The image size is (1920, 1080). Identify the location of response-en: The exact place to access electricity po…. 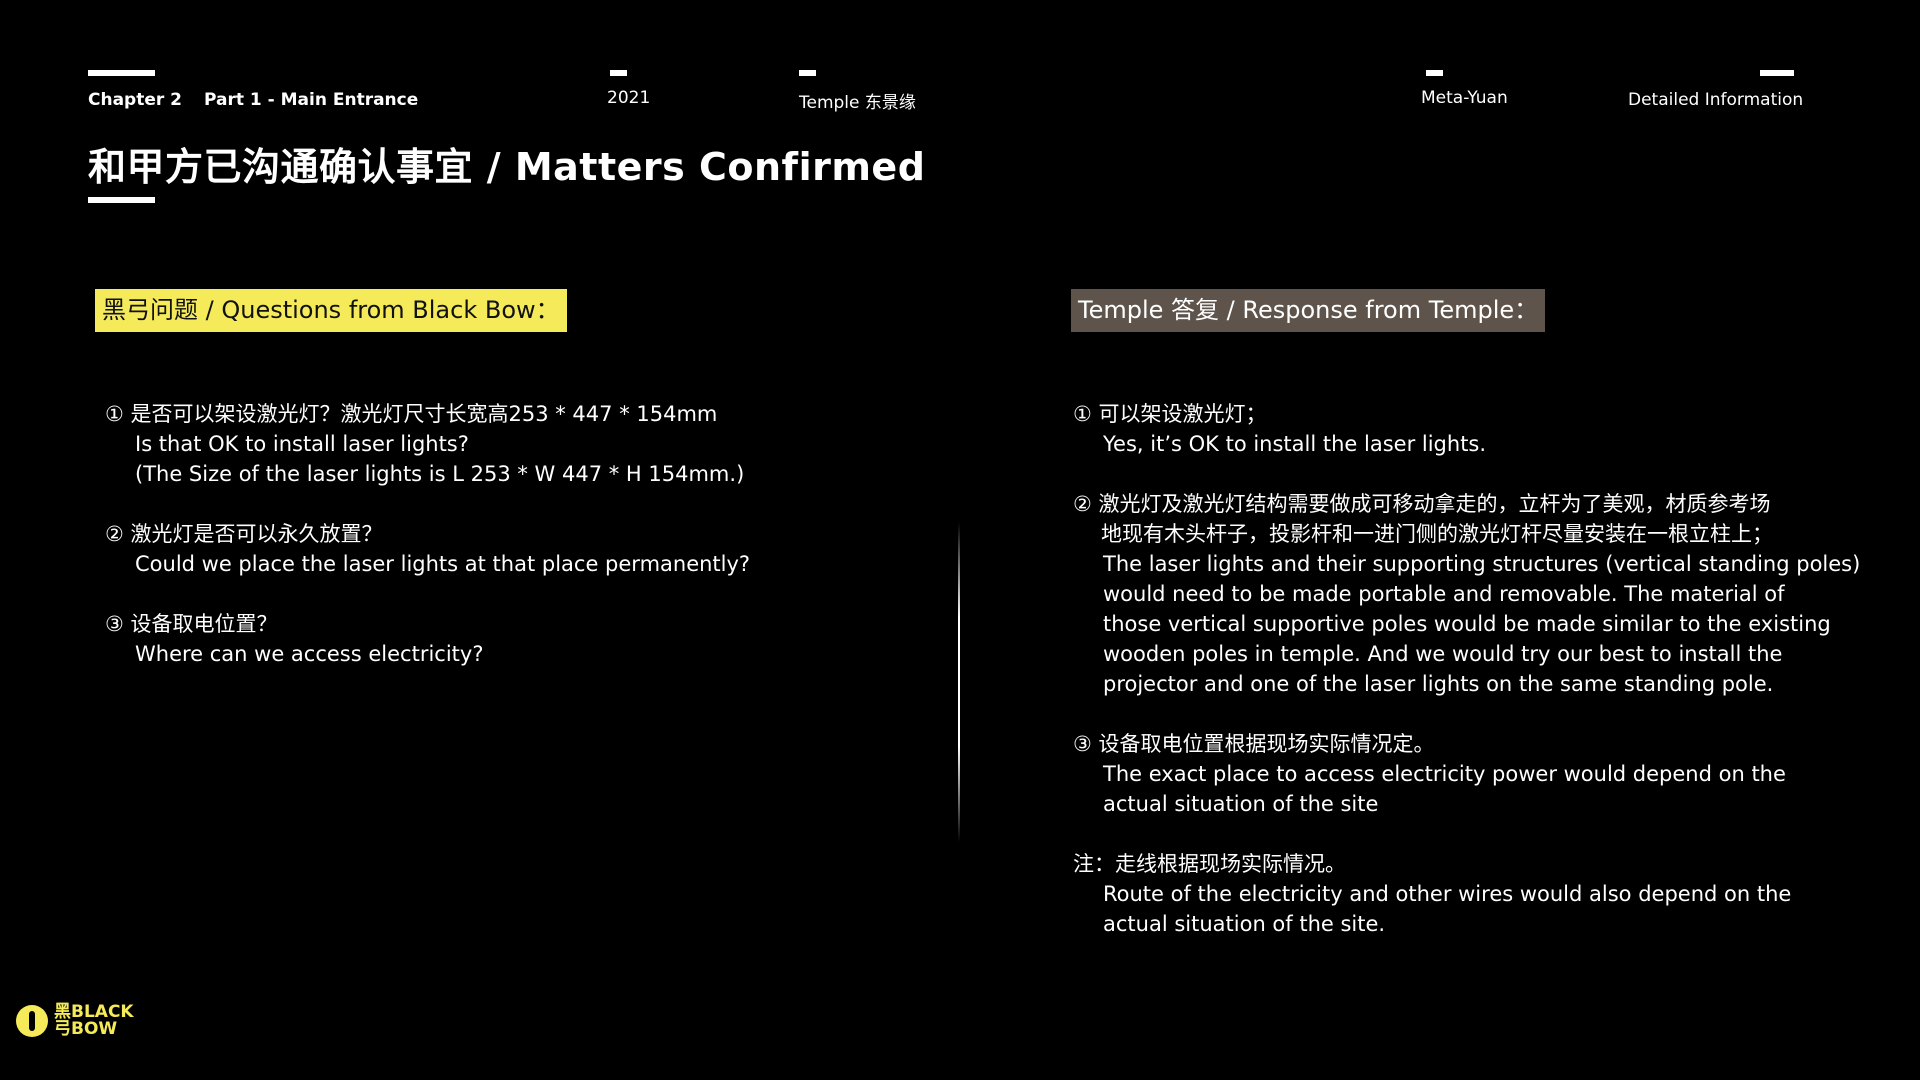
(1463, 789).